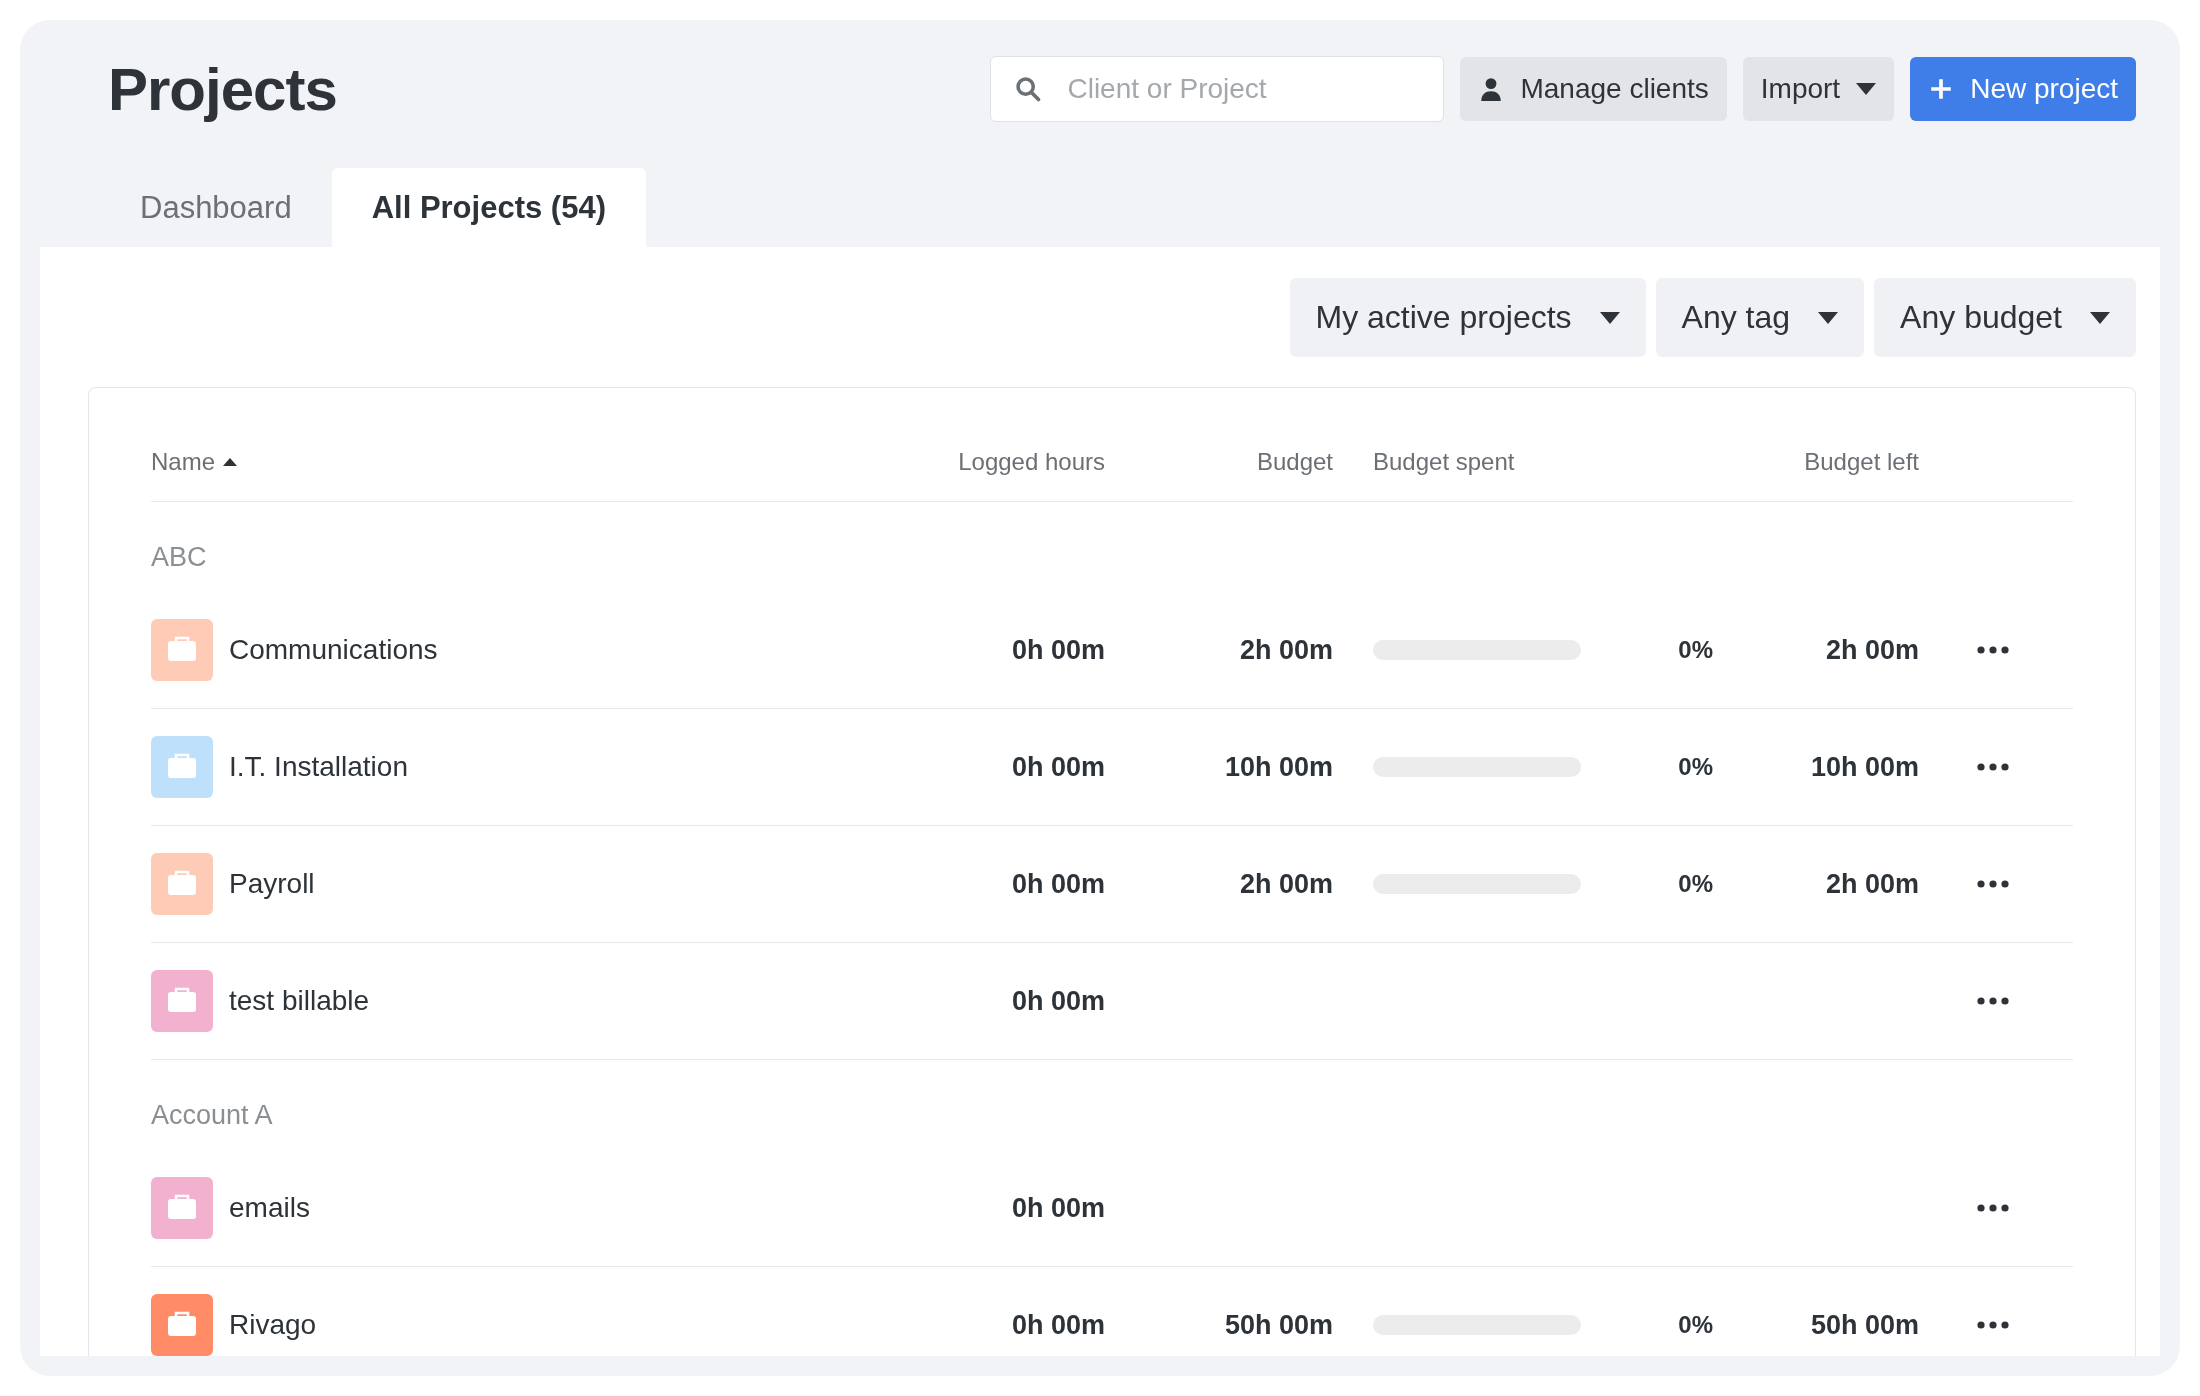  I want to click on group-label: Account A, so click(212, 1115).